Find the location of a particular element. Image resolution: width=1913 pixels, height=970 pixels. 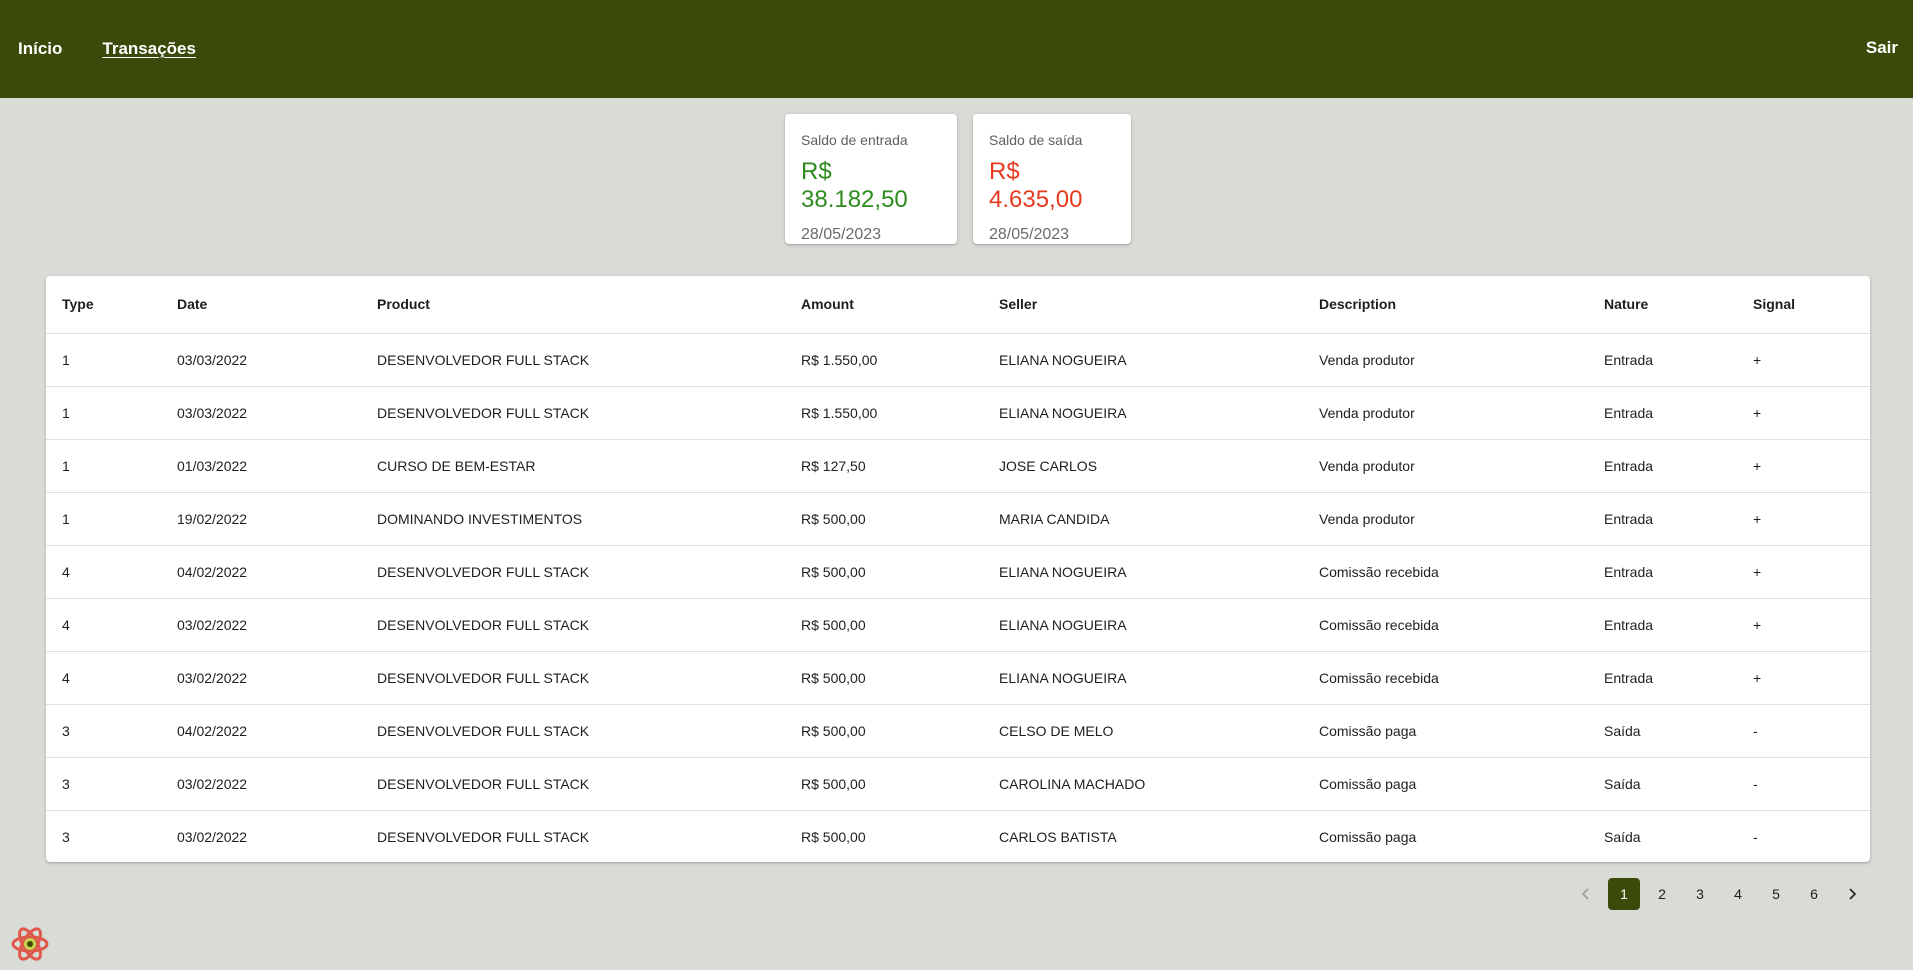

header-nature: Nature is located at coordinates (1662, 305).